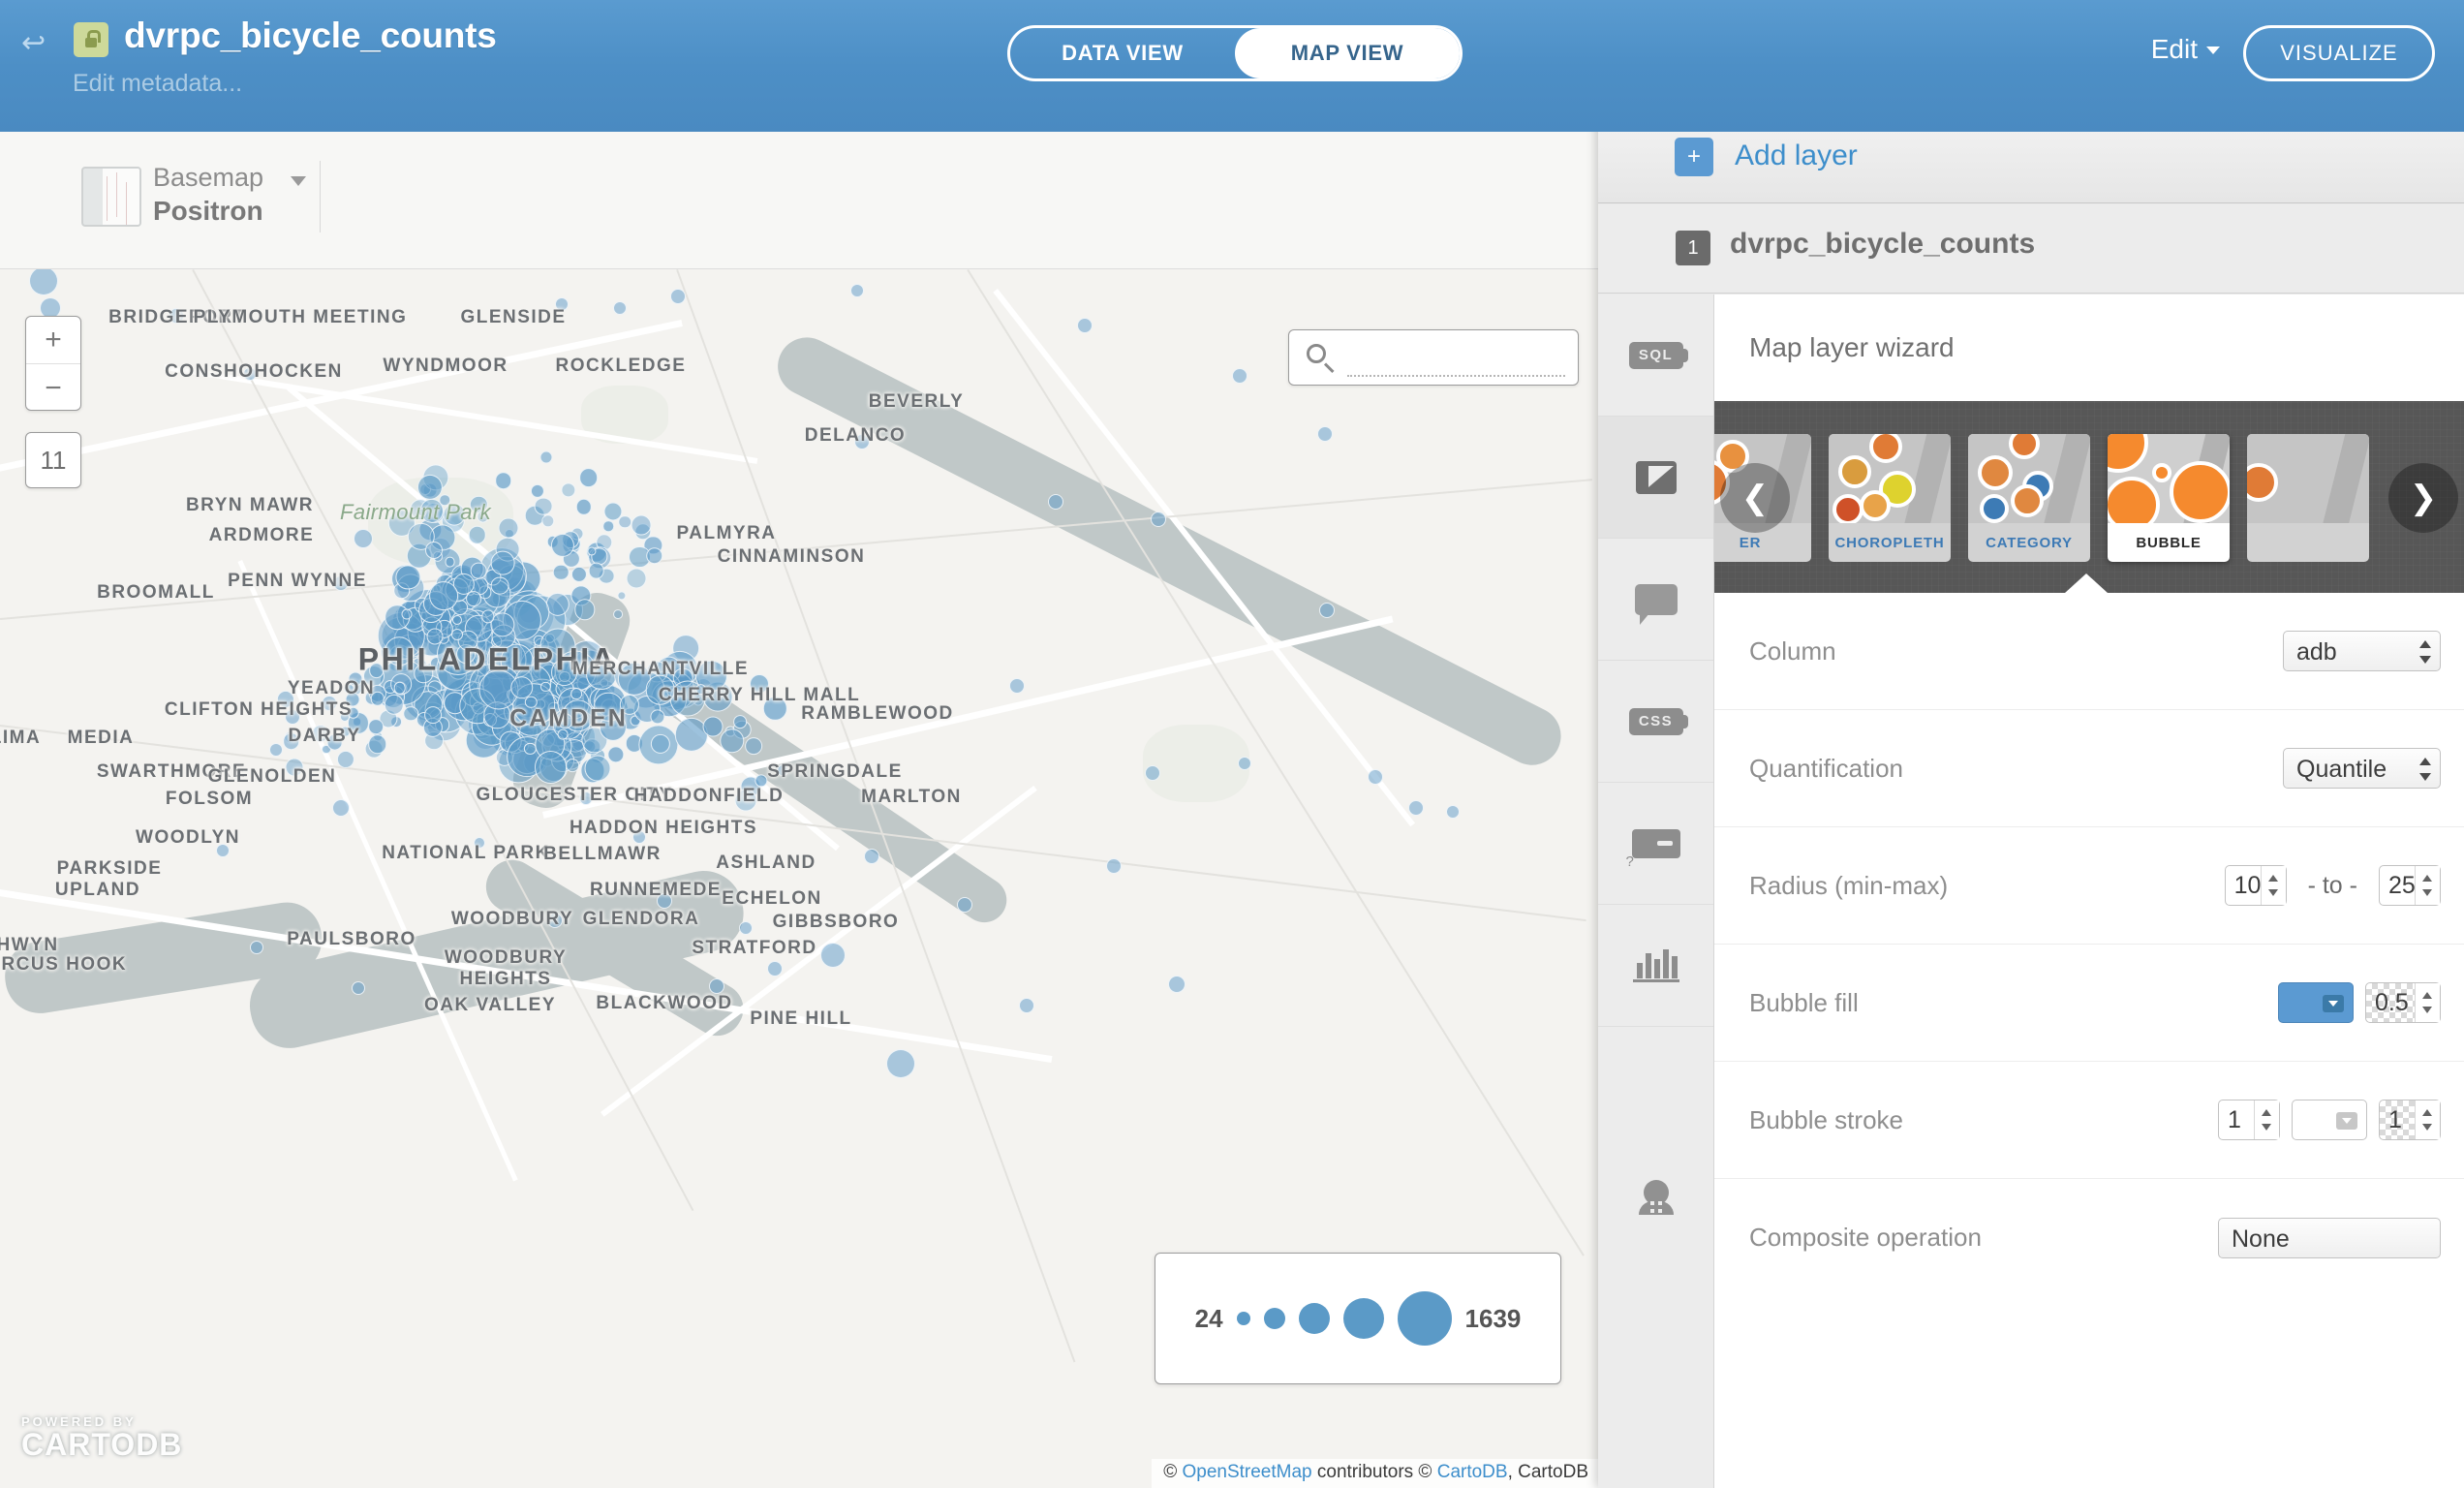 This screenshot has height=1488, width=2464. What do you see at coordinates (53, 340) in the screenshot?
I see `zoom-in-button: +` at bounding box center [53, 340].